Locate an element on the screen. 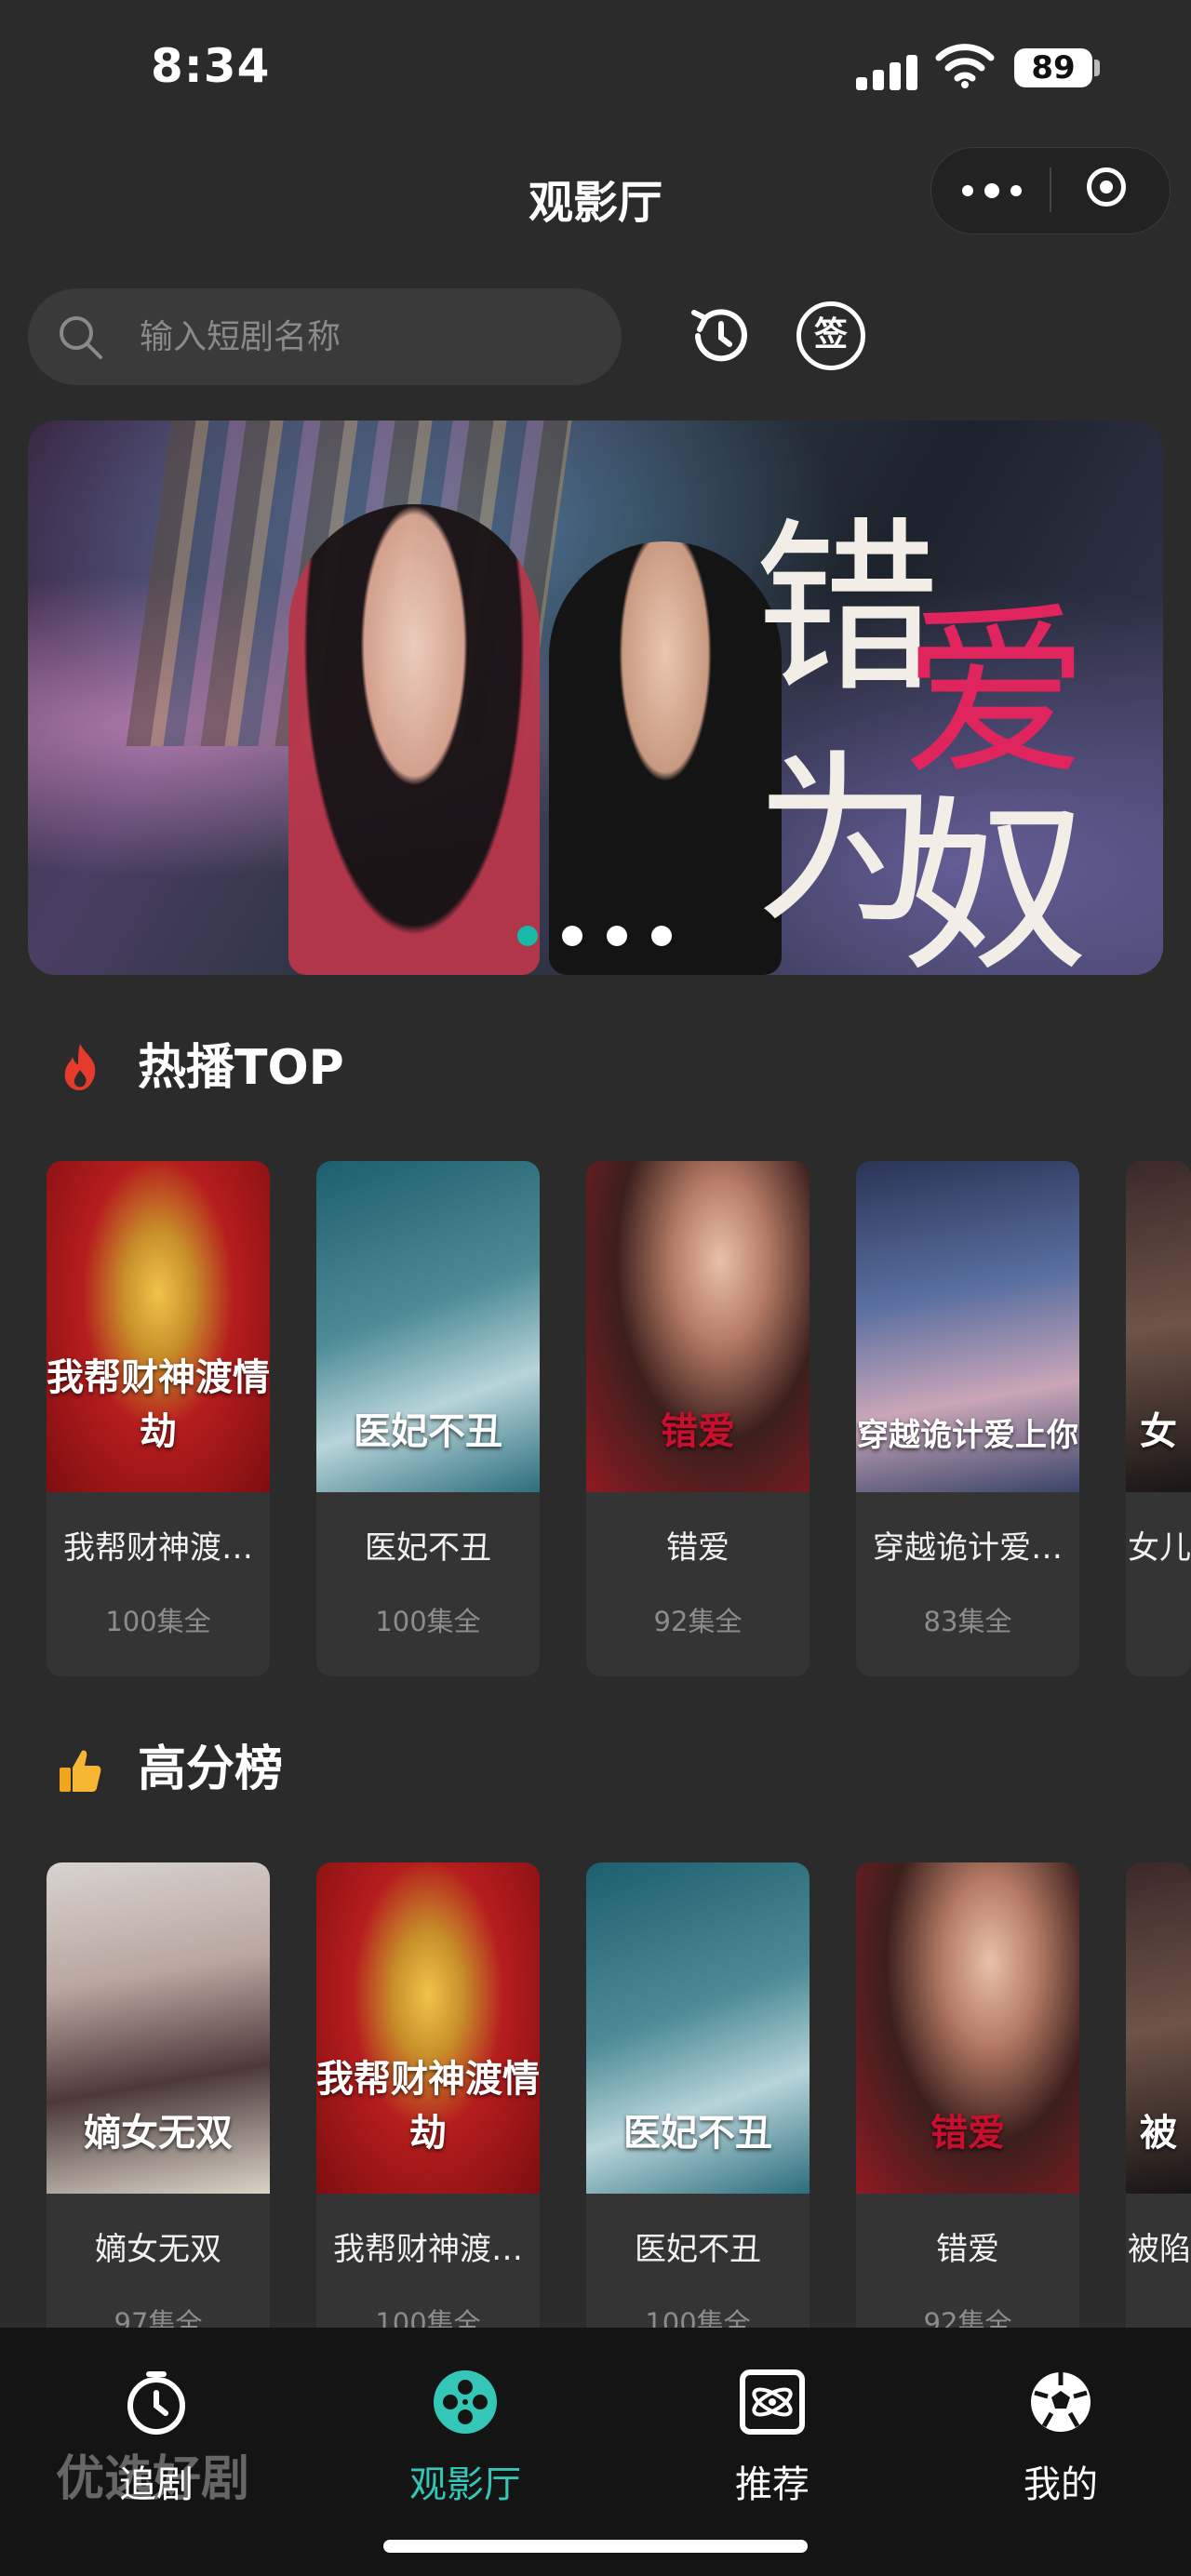 This screenshot has height=2576, width=1191. thumbs-up-icon is located at coordinates (80, 1771).